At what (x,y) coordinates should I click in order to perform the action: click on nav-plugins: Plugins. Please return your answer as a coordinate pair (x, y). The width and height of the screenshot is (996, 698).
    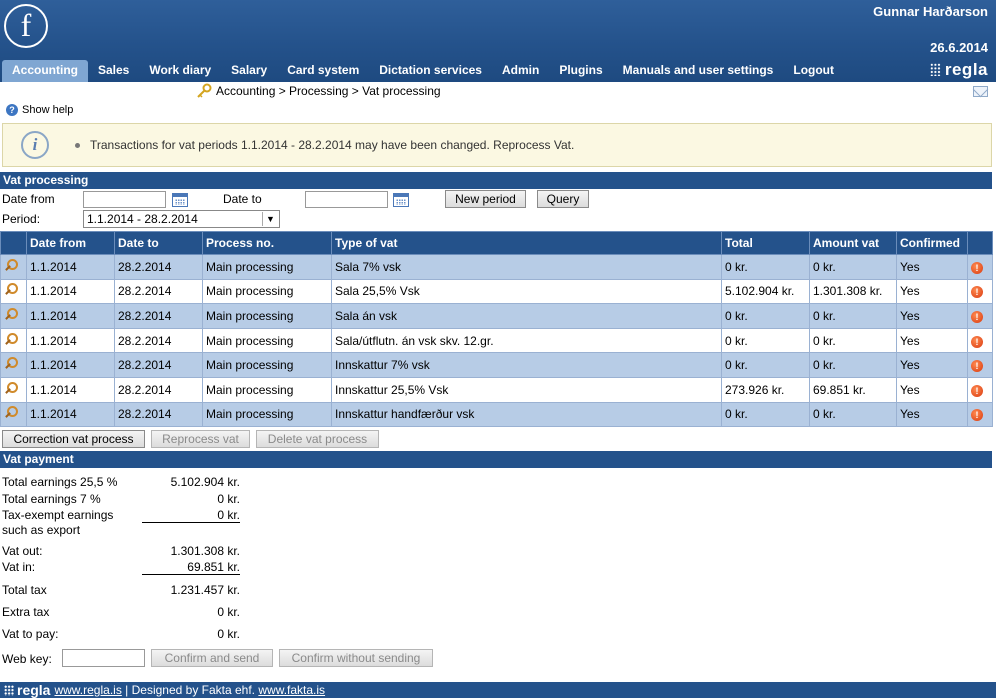
    Looking at the image, I should click on (580, 71).